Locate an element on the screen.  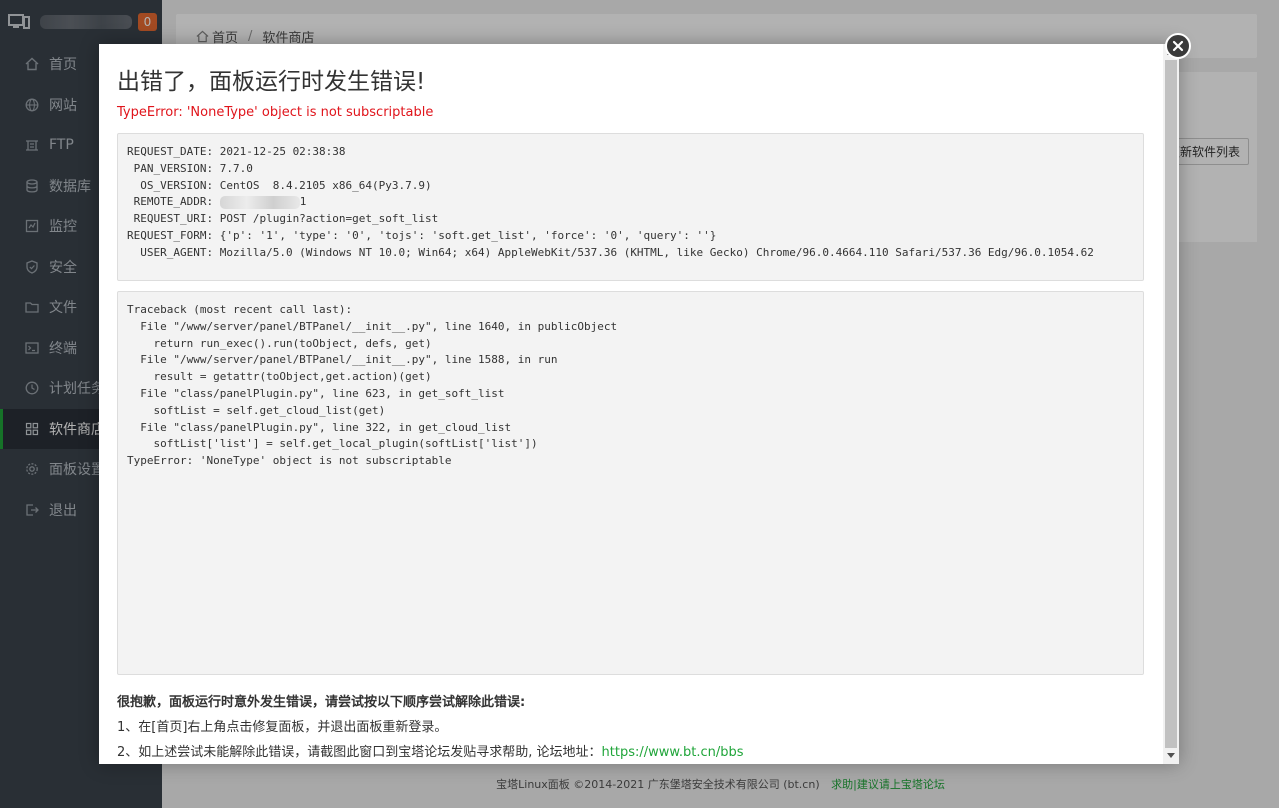
remote-address-label: REMOTE_ADDR: is located at coordinates (173, 202).